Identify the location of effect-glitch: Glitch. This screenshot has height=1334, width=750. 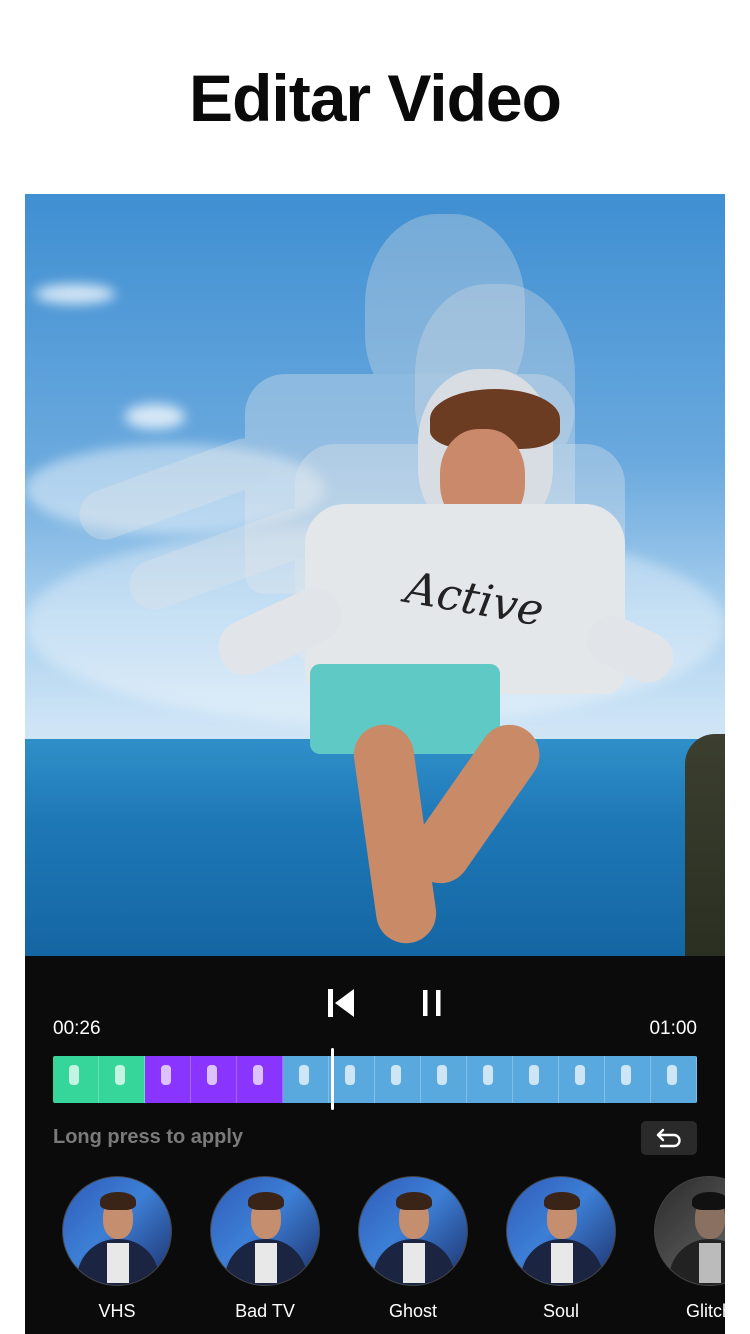
(689, 1249).